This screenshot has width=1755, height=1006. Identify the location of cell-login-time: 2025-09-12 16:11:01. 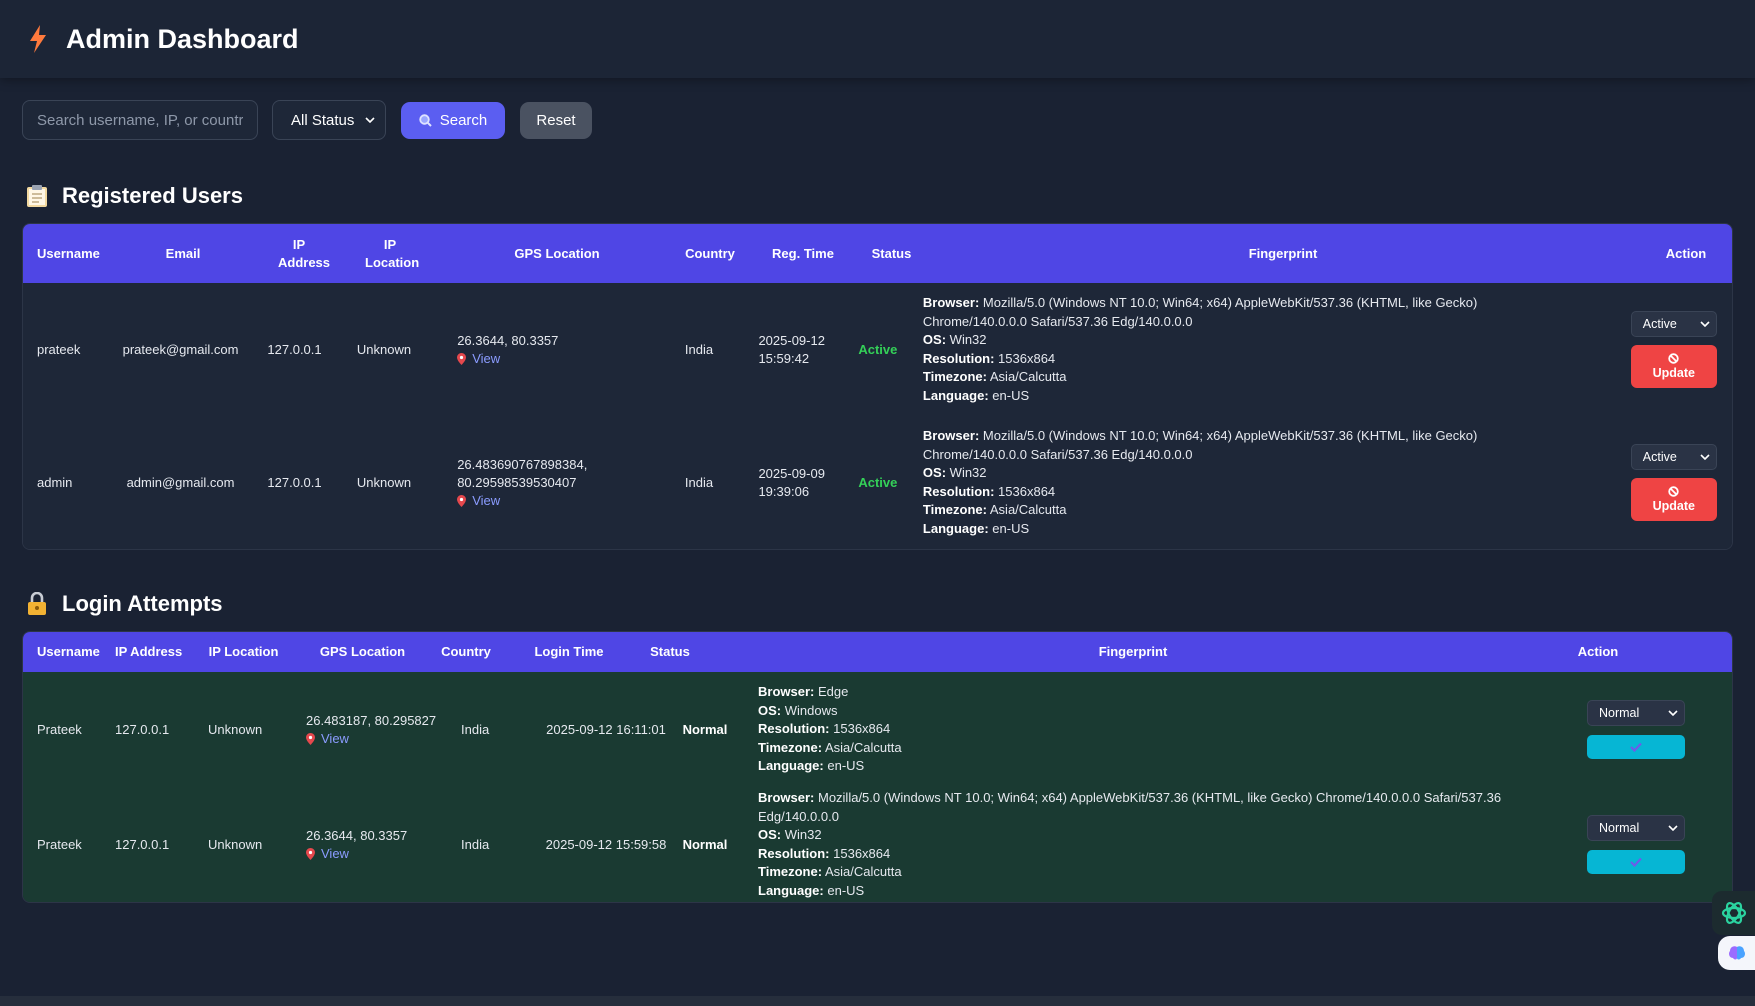
(606, 729).